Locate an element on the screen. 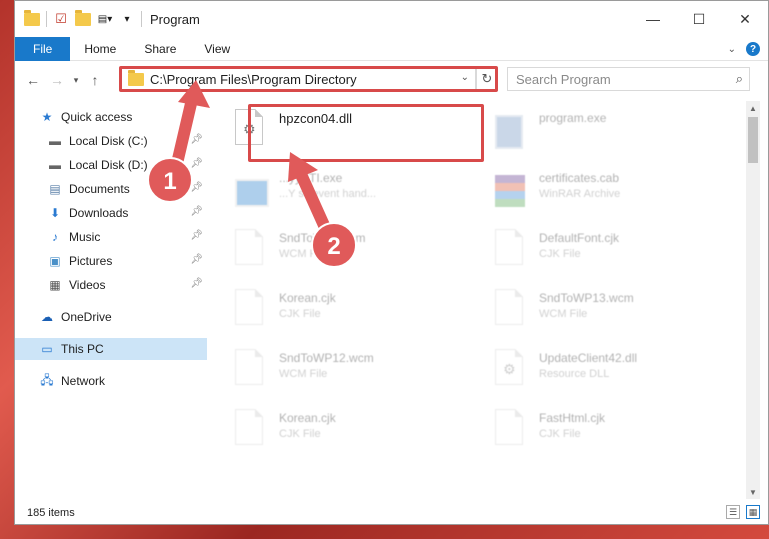  customize-toolbar-icon: ▤▾ is located at coordinates (105, 19).